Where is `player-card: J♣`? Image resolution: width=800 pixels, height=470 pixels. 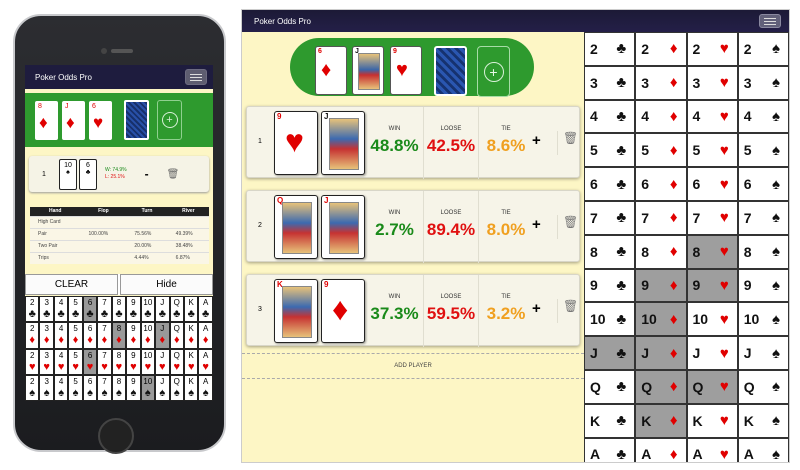
player-card: J♣ is located at coordinates (343, 143).